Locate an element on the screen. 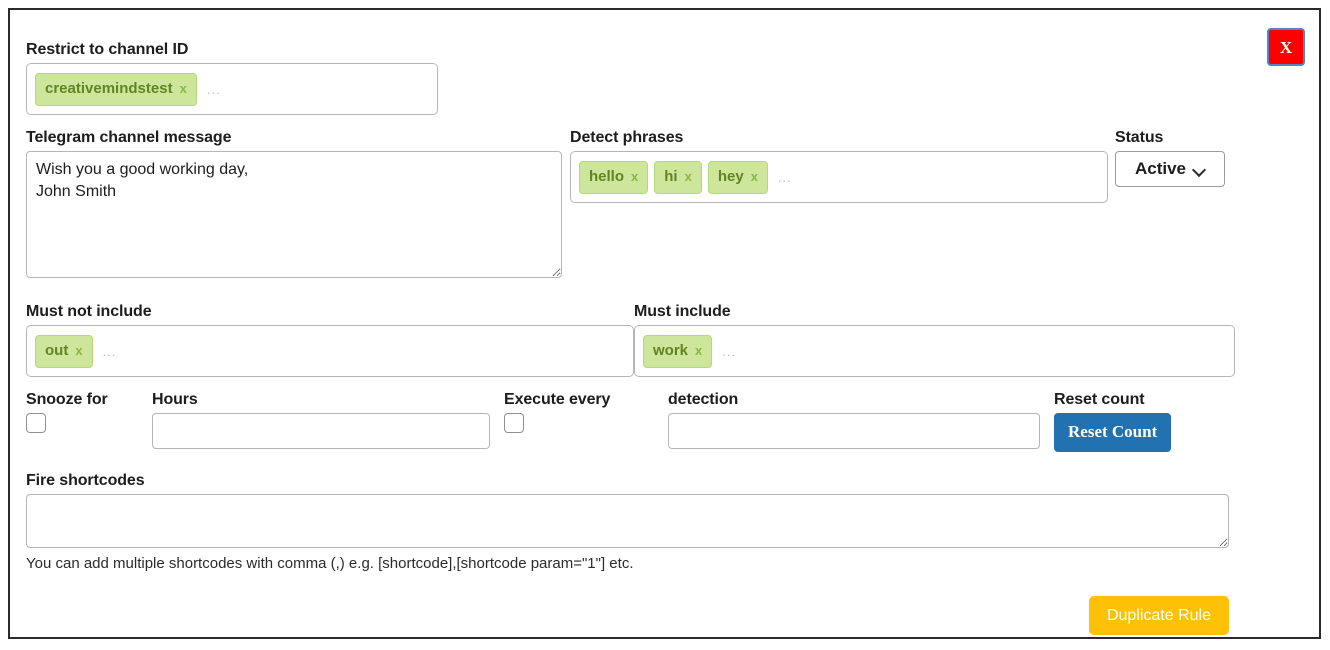 The width and height of the screenshot is (1330, 650). duplicate-rule-button: Duplicate Rule is located at coordinates (1158, 616).